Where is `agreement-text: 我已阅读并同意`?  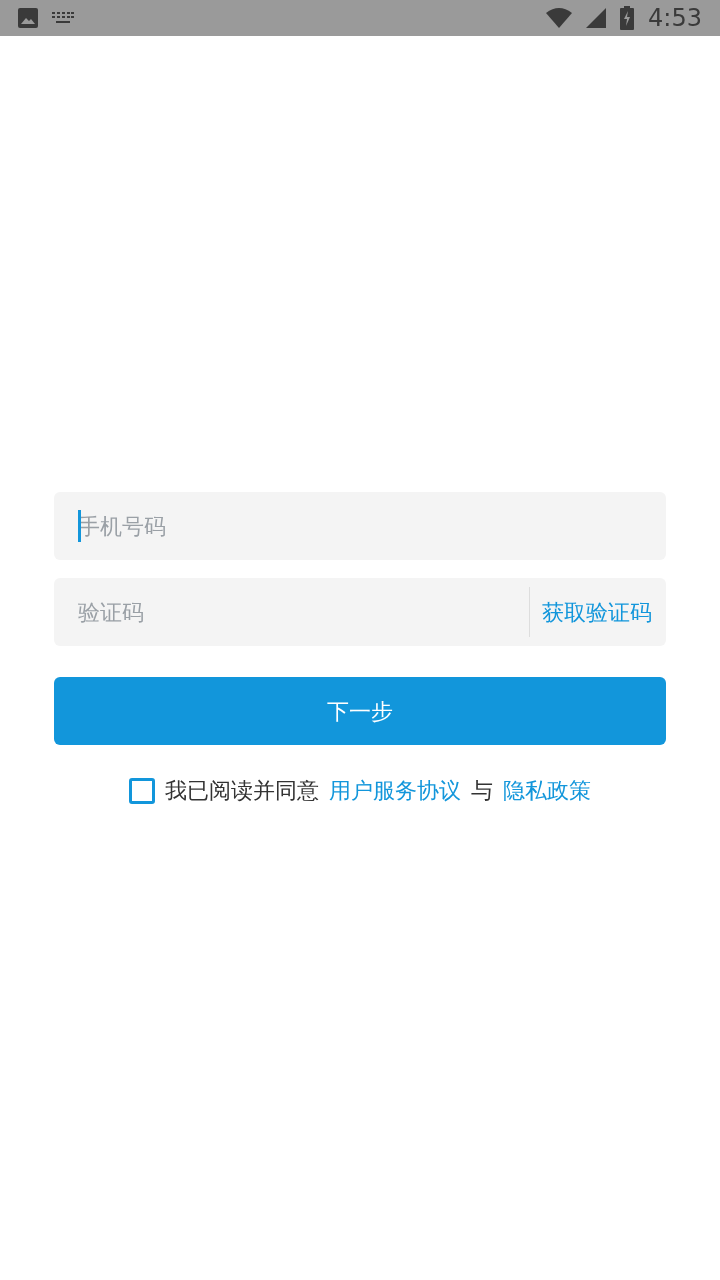
agreement-text: 我已阅读并同意 is located at coordinates (242, 791).